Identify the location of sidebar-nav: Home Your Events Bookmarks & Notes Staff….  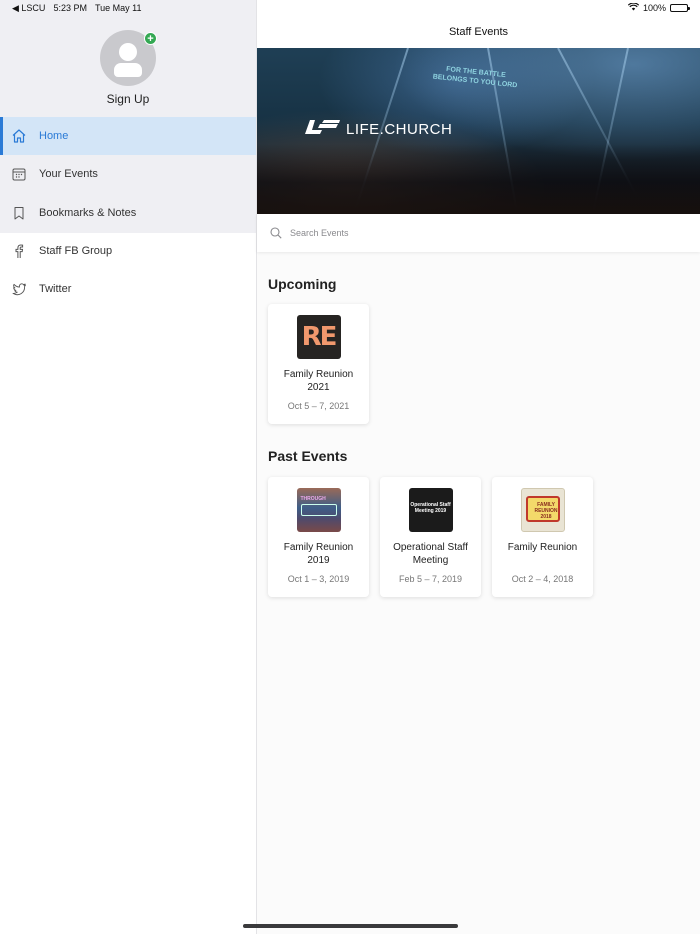
(128, 212).